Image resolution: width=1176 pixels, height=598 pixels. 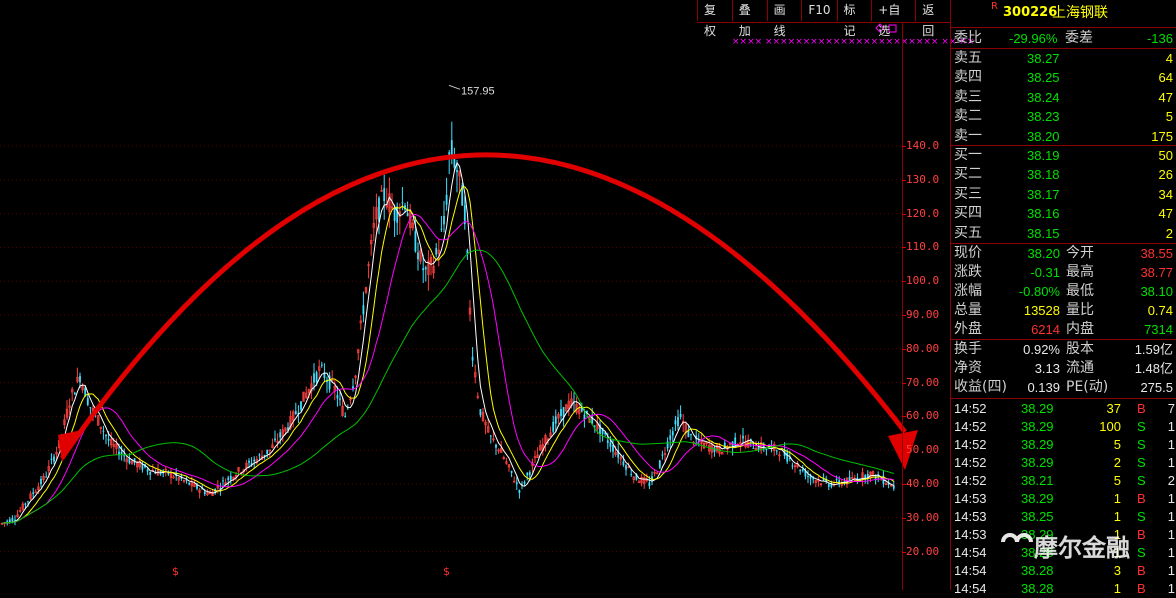 What do you see at coordinates (1110, 426) in the screenshot?
I see `tick-volume: 100` at bounding box center [1110, 426].